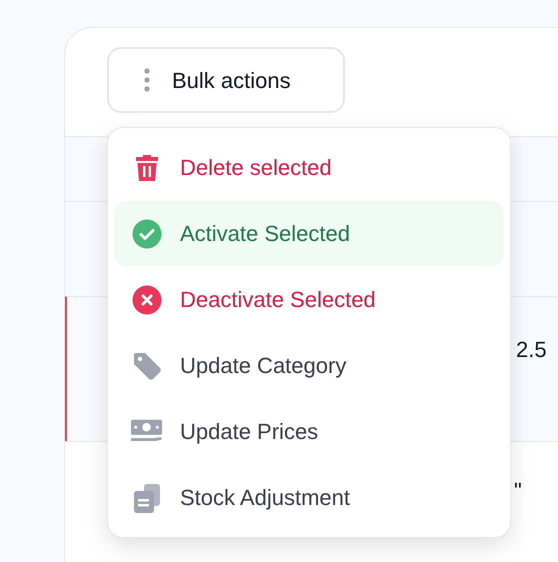 The height and width of the screenshot is (562, 558). What do you see at coordinates (147, 498) in the screenshot?
I see `clipboards-icon` at bounding box center [147, 498].